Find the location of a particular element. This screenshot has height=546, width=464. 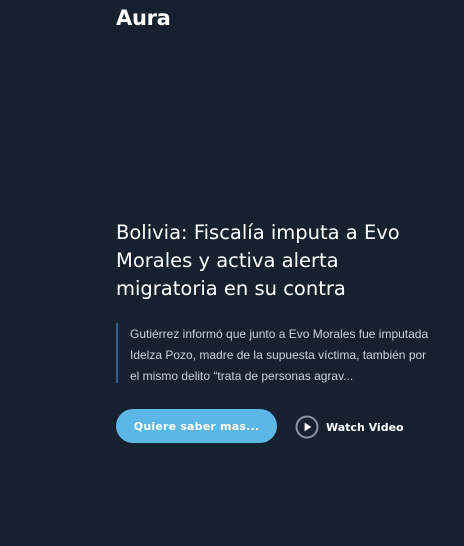

watch-video-button: Watch Video is located at coordinates (349, 427).